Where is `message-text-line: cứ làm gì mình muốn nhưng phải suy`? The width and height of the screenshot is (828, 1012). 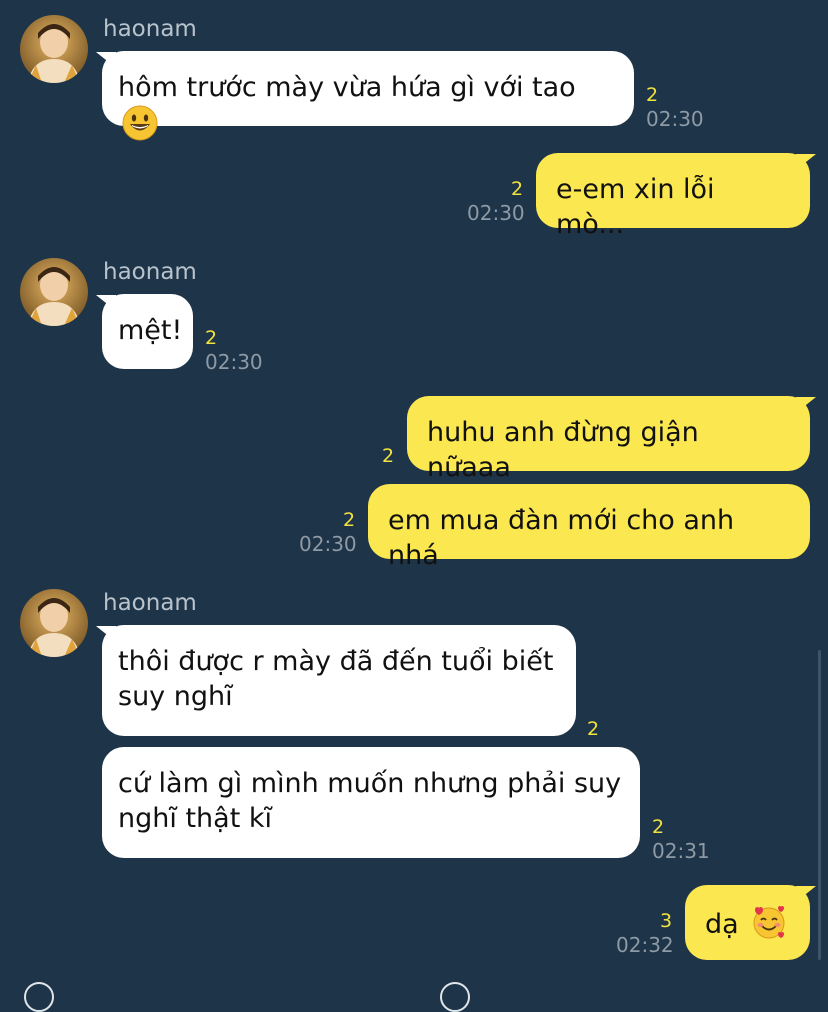
message-text-line: cứ làm gì mình muốn nhưng phải suy is located at coordinates (370, 783).